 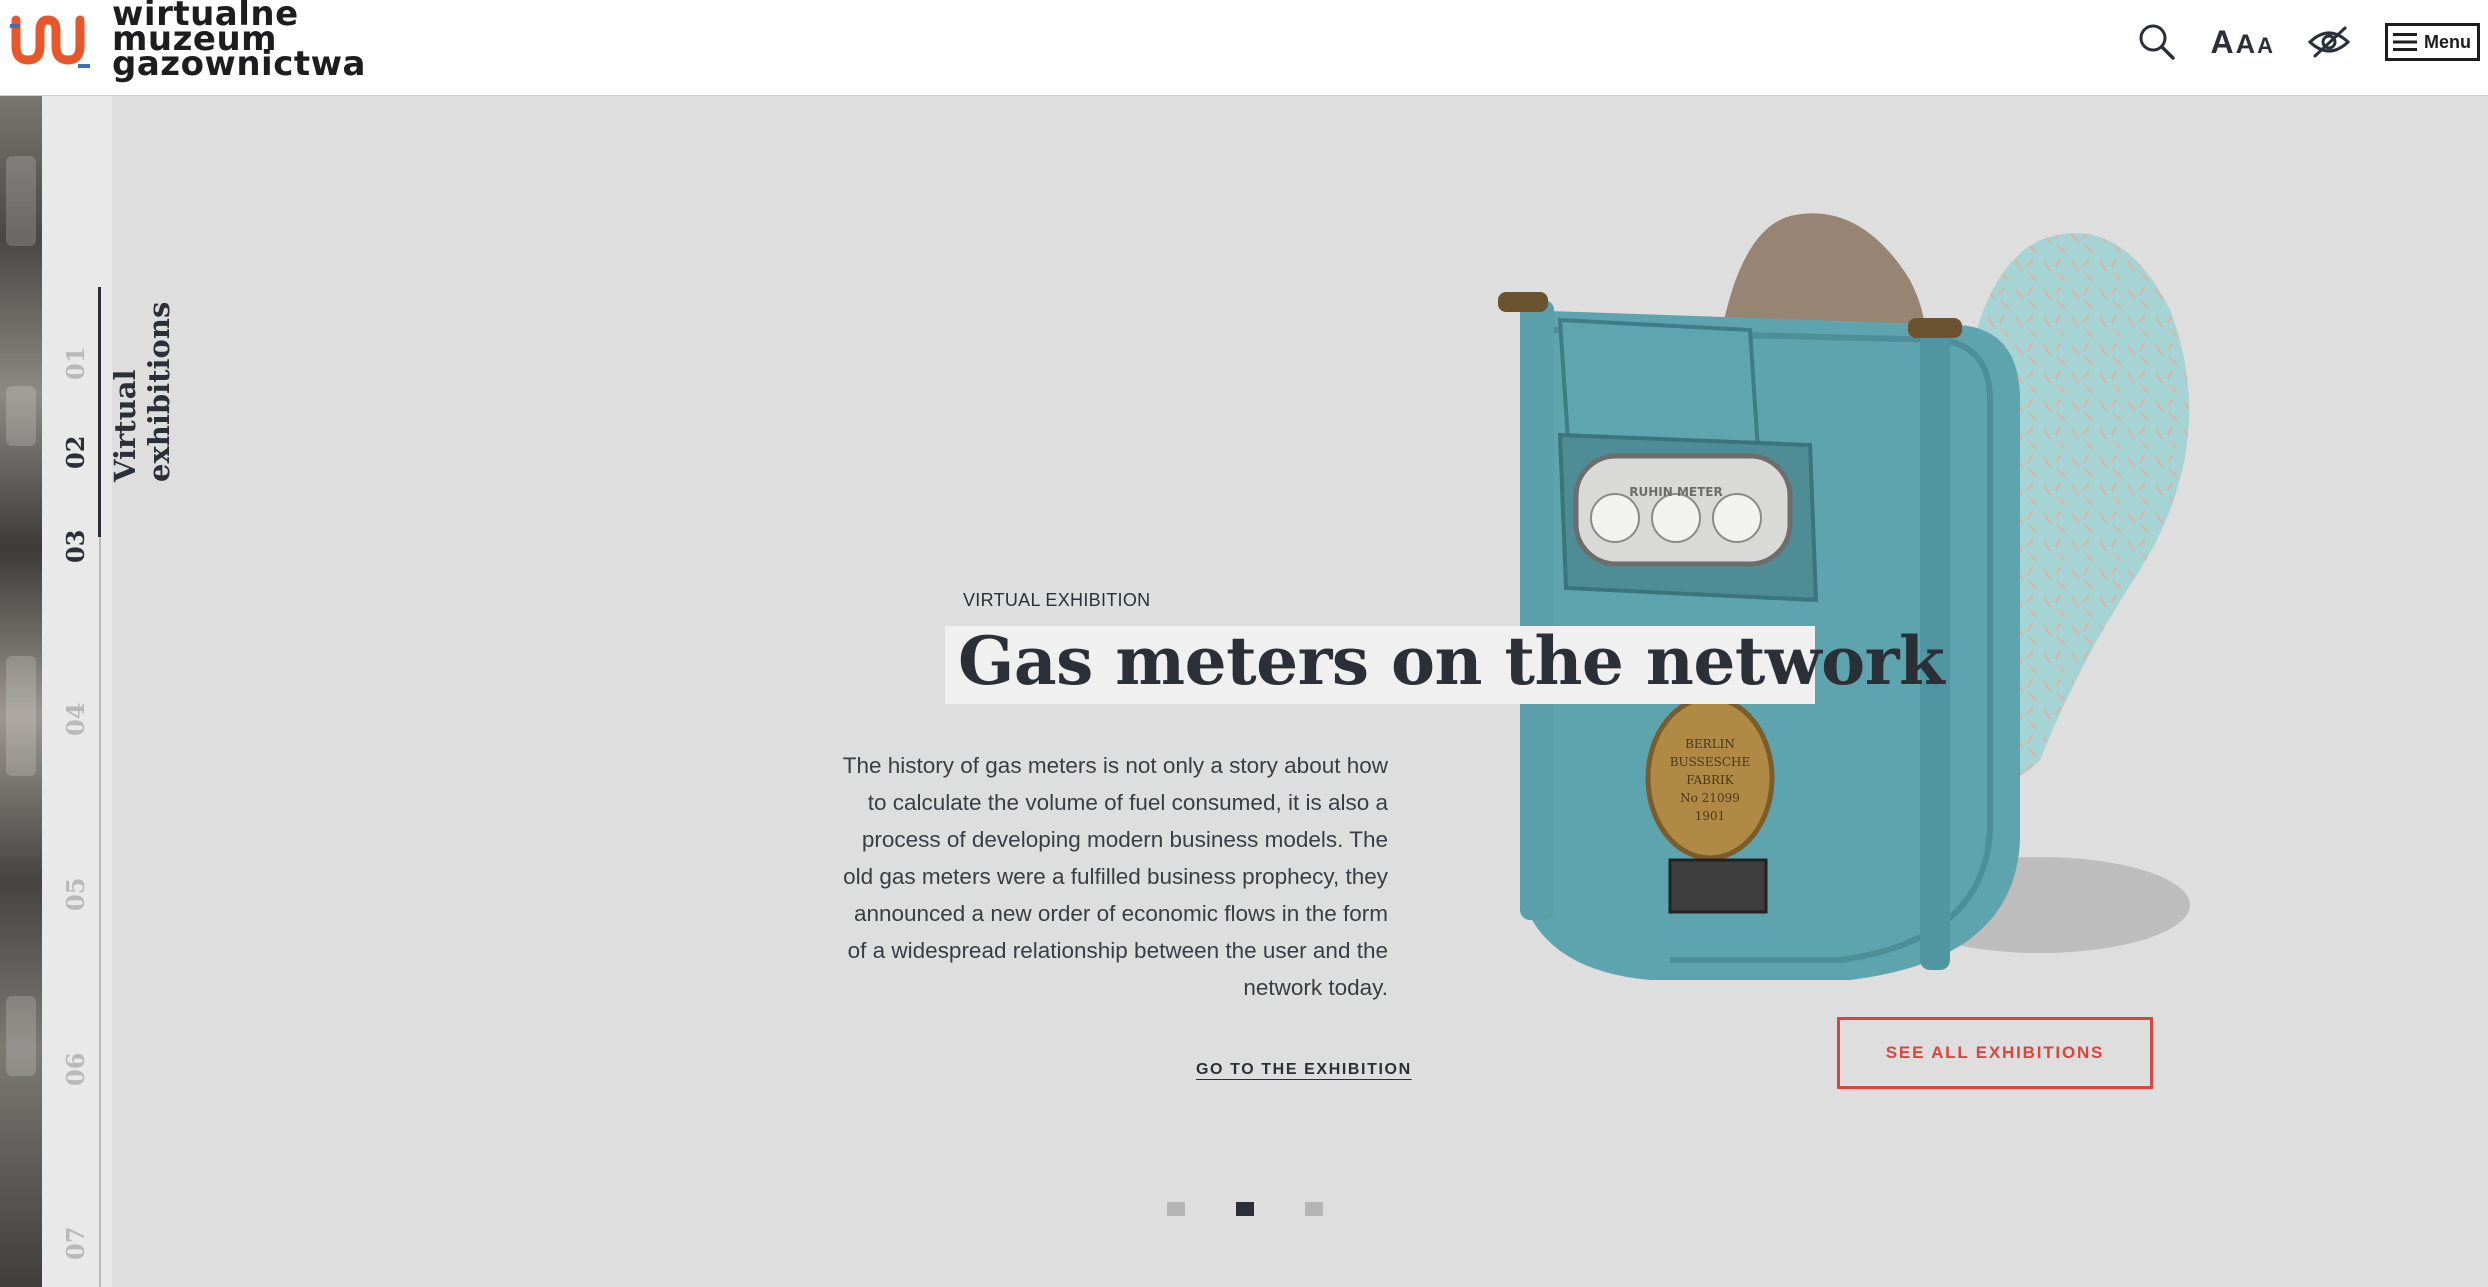 I want to click on header-tools: A A A Menu, so click(x=2291, y=42).